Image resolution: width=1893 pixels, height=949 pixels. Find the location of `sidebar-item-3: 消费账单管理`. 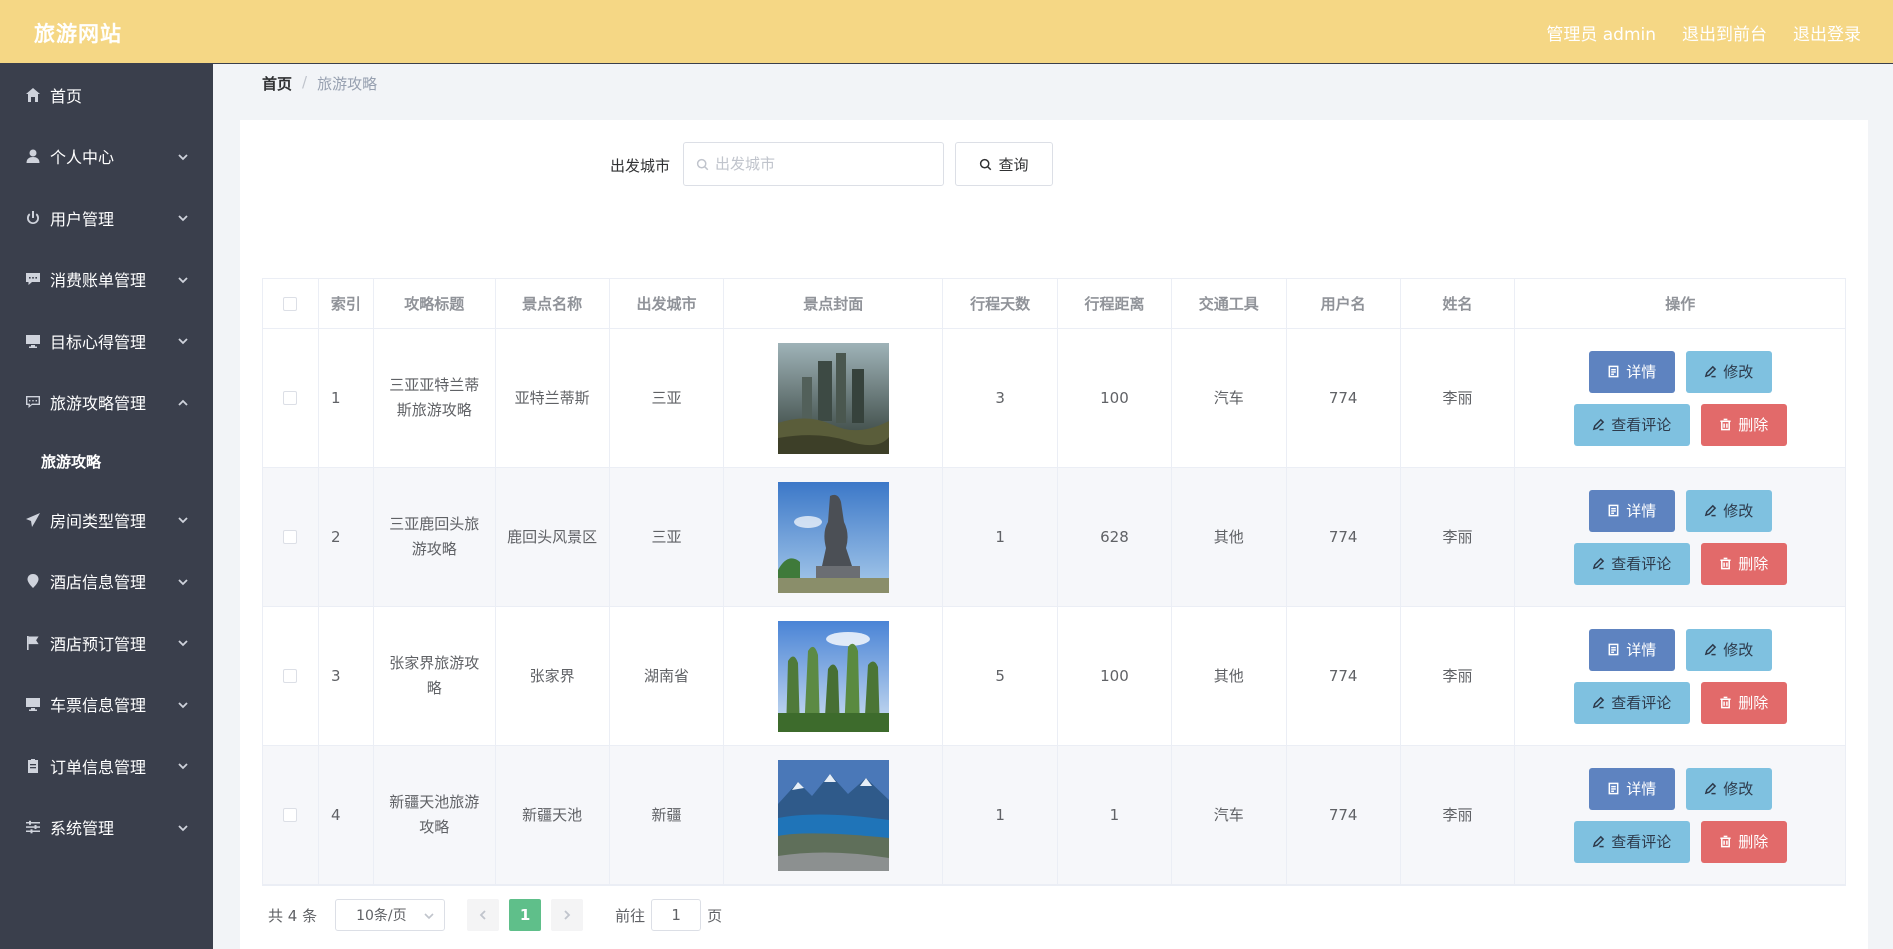

sidebar-item-3: 消费账单管理 is located at coordinates (106, 280).